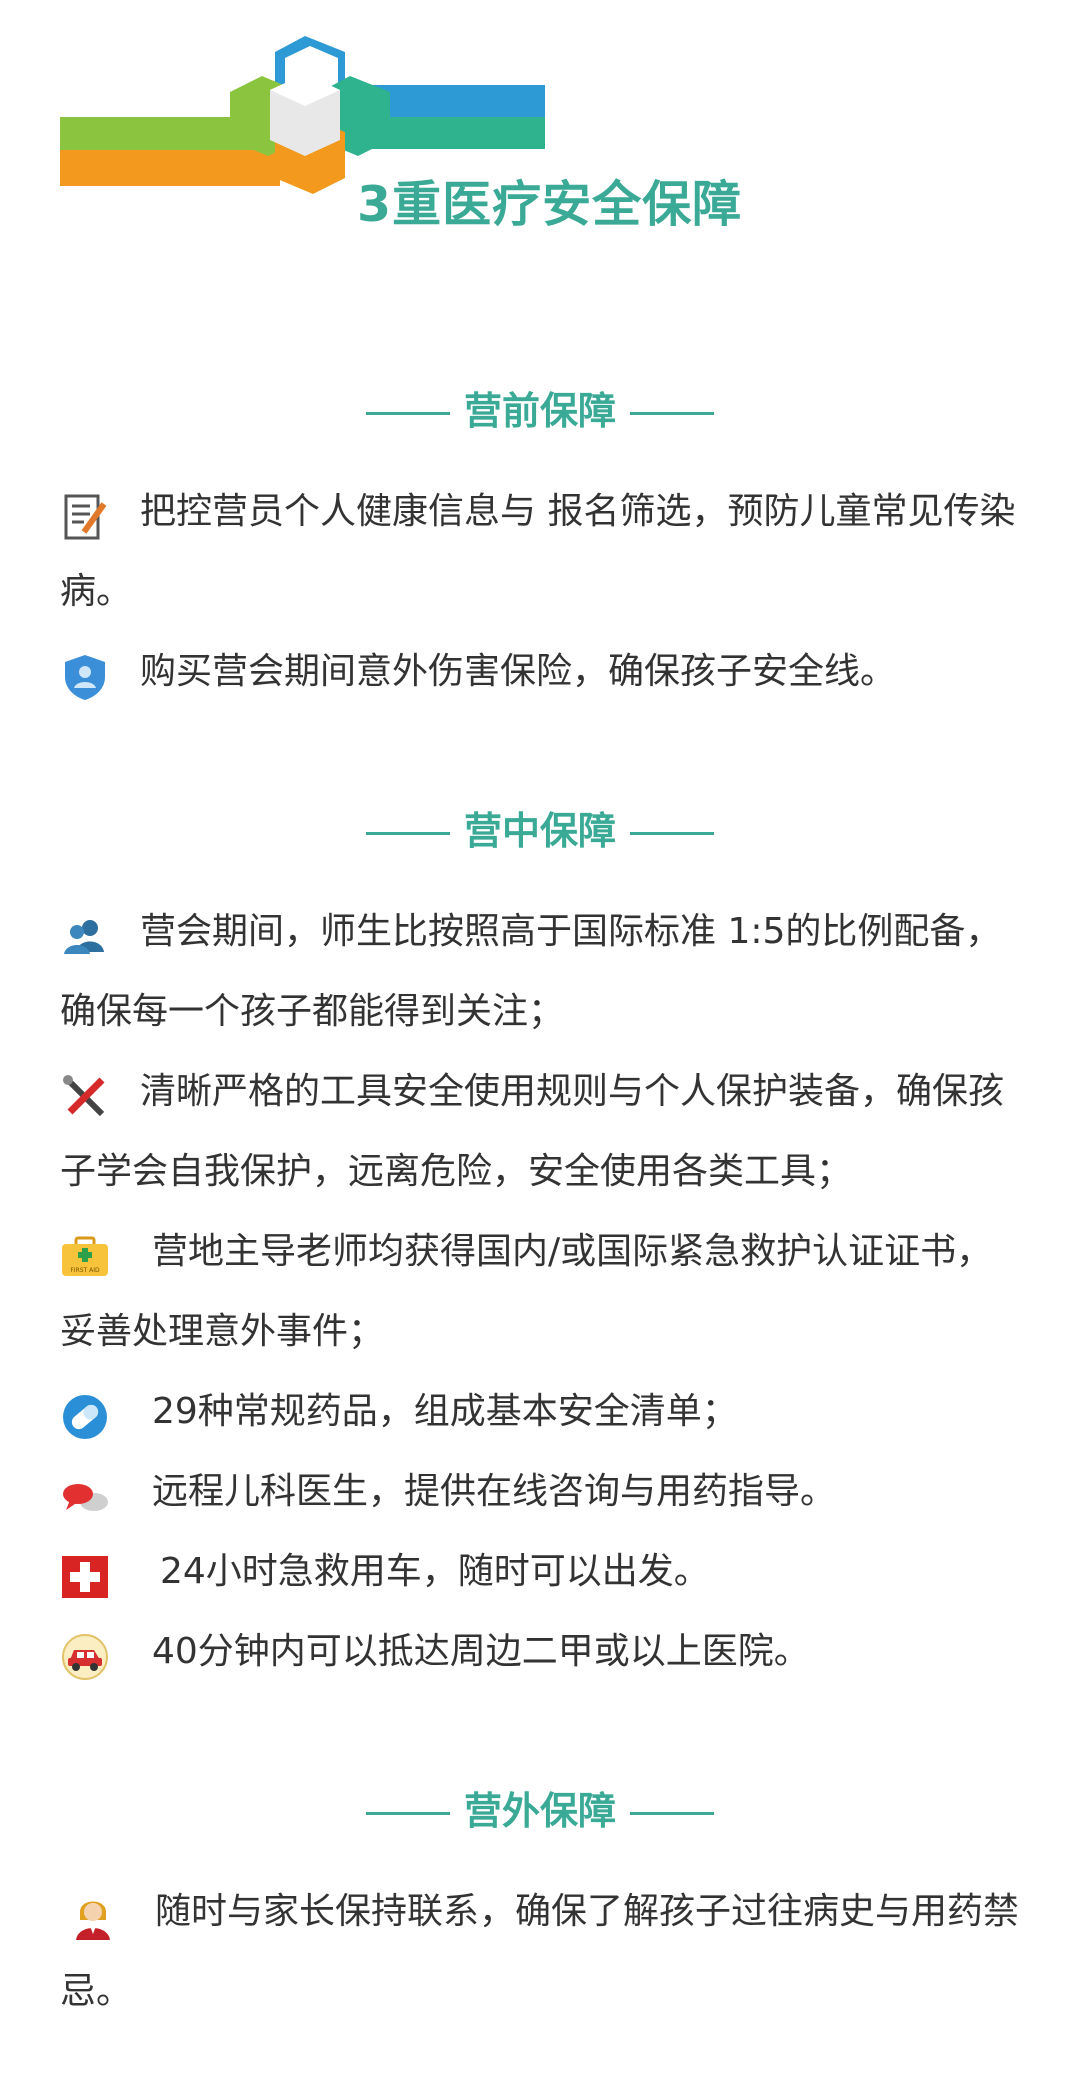  I want to click on item-text: 随时与家长保持联系，确保了解孩子过往病史与用药禁忌。, so click(540, 1951).